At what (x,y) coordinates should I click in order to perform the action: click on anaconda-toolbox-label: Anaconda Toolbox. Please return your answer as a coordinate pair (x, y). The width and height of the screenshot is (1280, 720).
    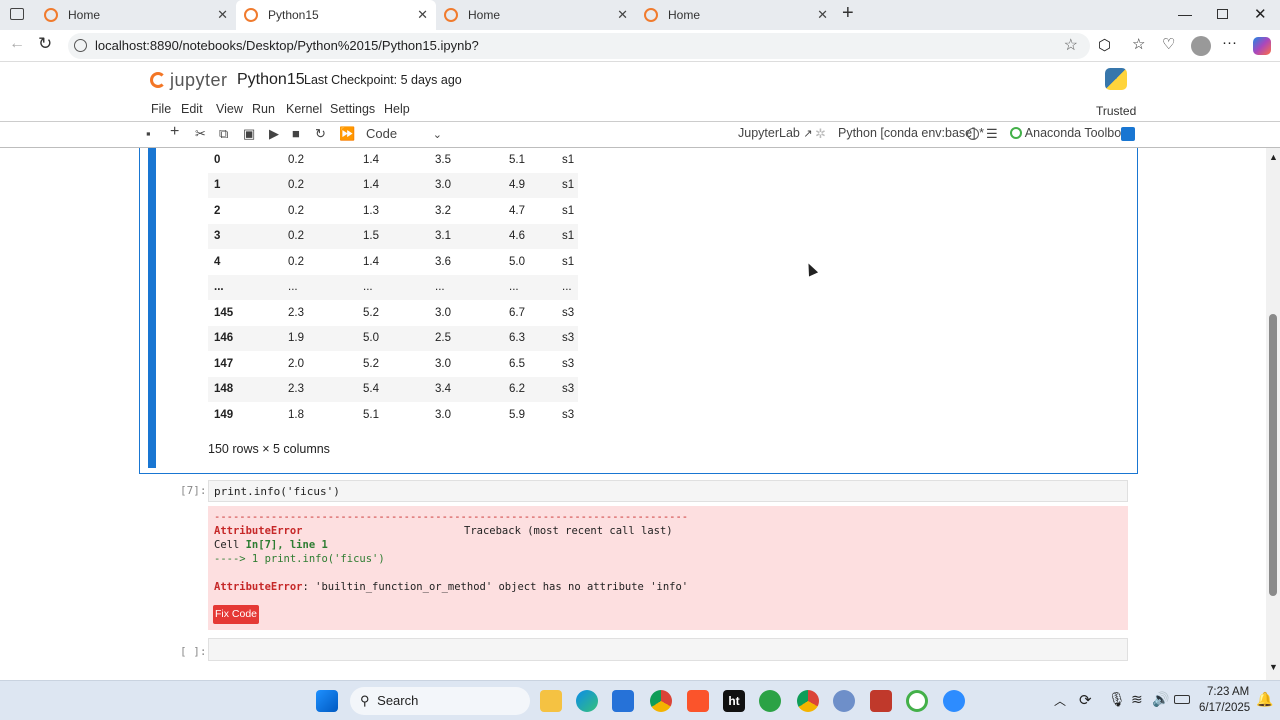
    Looking at the image, I should click on (1076, 133).